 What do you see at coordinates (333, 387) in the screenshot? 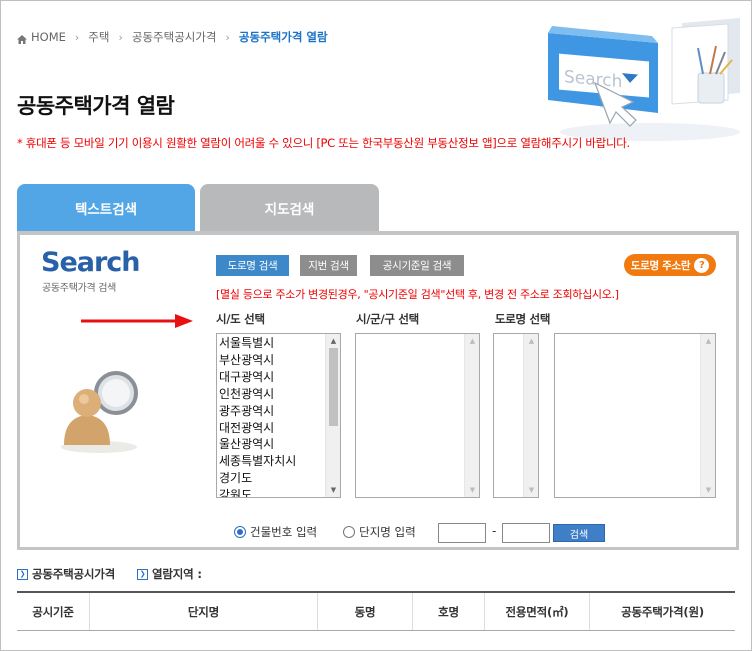
I see `scroll-thumb` at bounding box center [333, 387].